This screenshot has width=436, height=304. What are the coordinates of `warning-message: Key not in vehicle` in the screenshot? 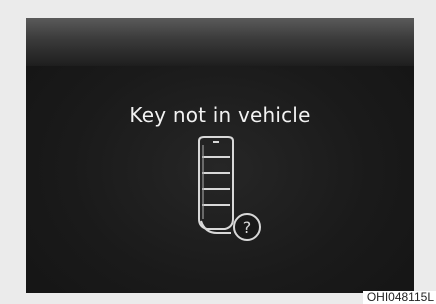 It's located at (220, 115).